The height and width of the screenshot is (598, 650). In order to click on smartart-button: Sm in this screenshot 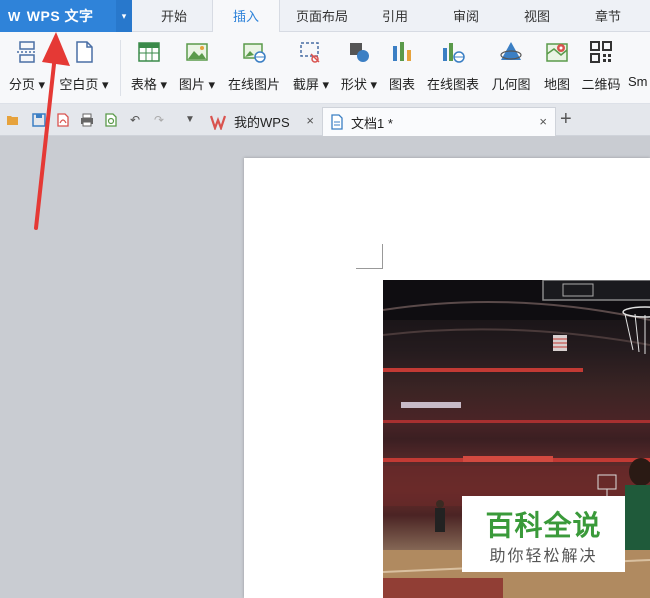, I will do `click(639, 70)`.